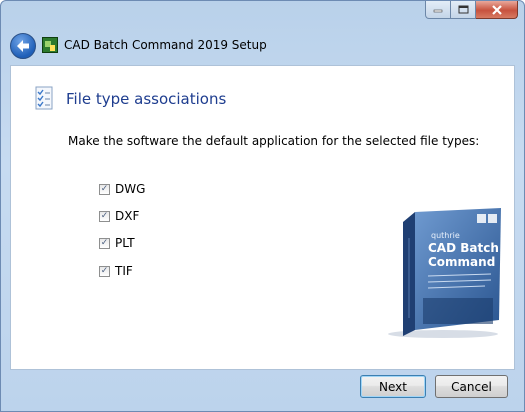 This screenshot has width=525, height=412. I want to click on caption-buttons, so click(471, 10).